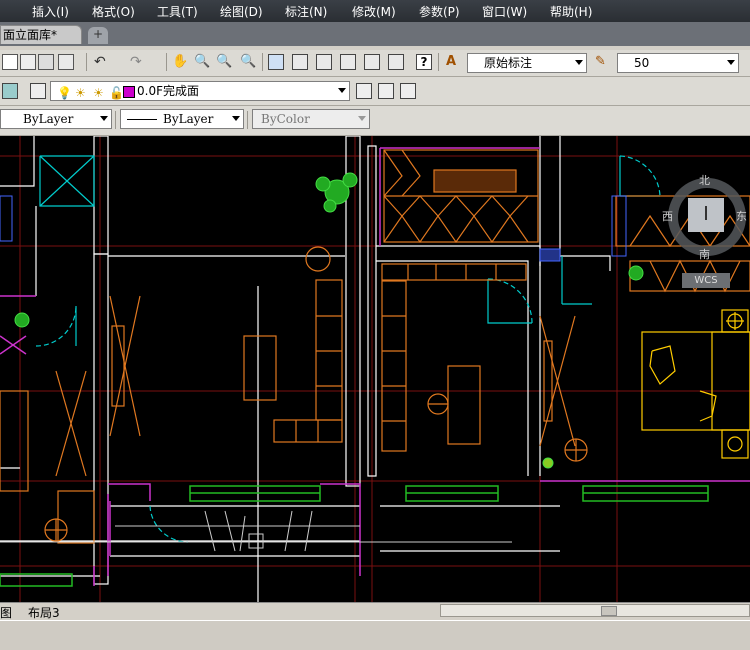 This screenshot has height=650, width=750. What do you see at coordinates (44, 612) in the screenshot?
I see `tab-layout3: 布局3` at bounding box center [44, 612].